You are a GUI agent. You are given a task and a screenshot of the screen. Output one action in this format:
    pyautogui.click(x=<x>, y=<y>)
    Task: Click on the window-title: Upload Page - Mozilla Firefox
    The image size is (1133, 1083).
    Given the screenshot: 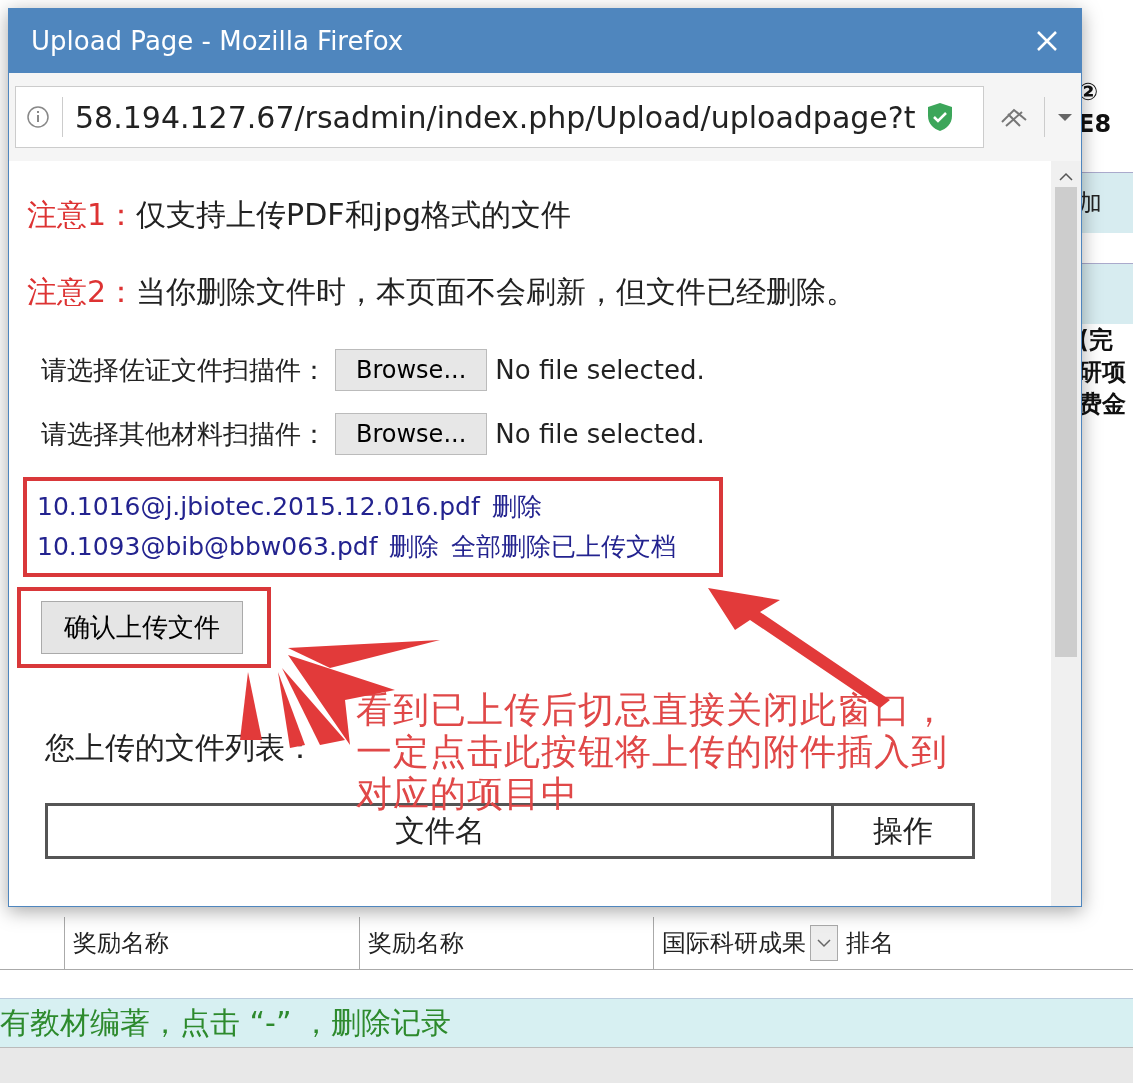 What is the action you would take?
    pyautogui.click(x=217, y=41)
    